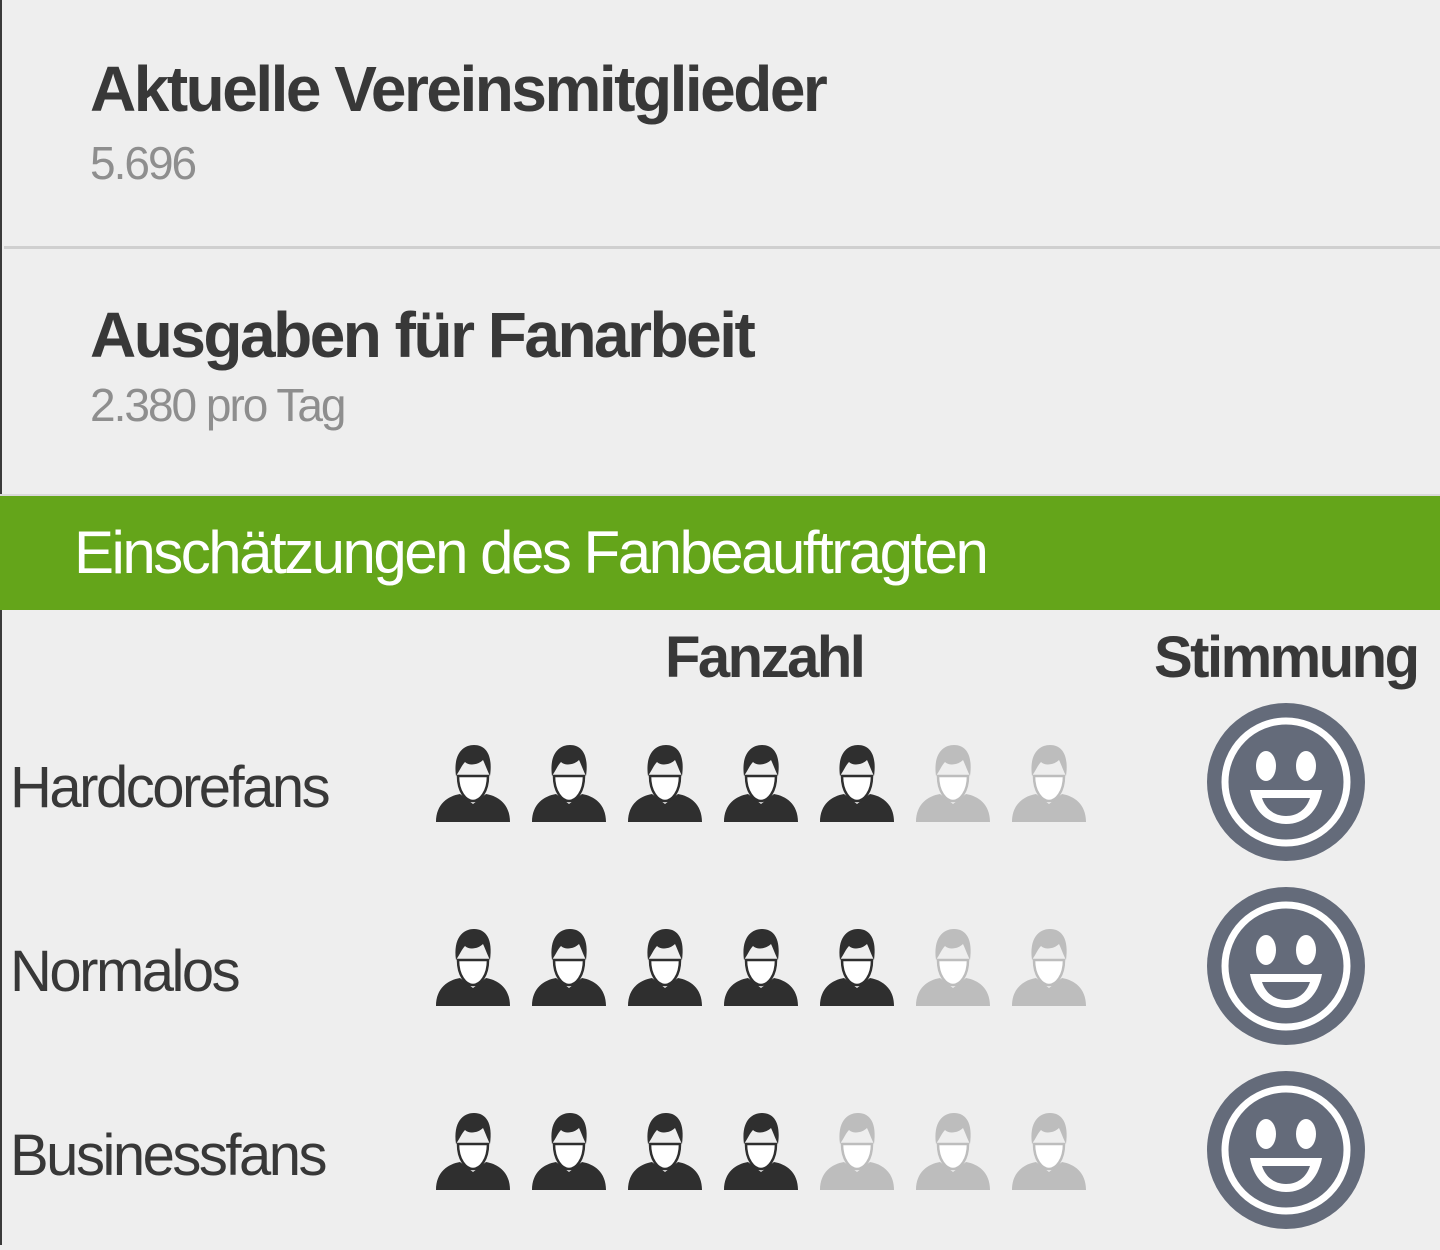 The width and height of the screenshot is (1440, 1250). I want to click on stat-fanwork-value: 2.380 pro Tag, so click(218, 405).